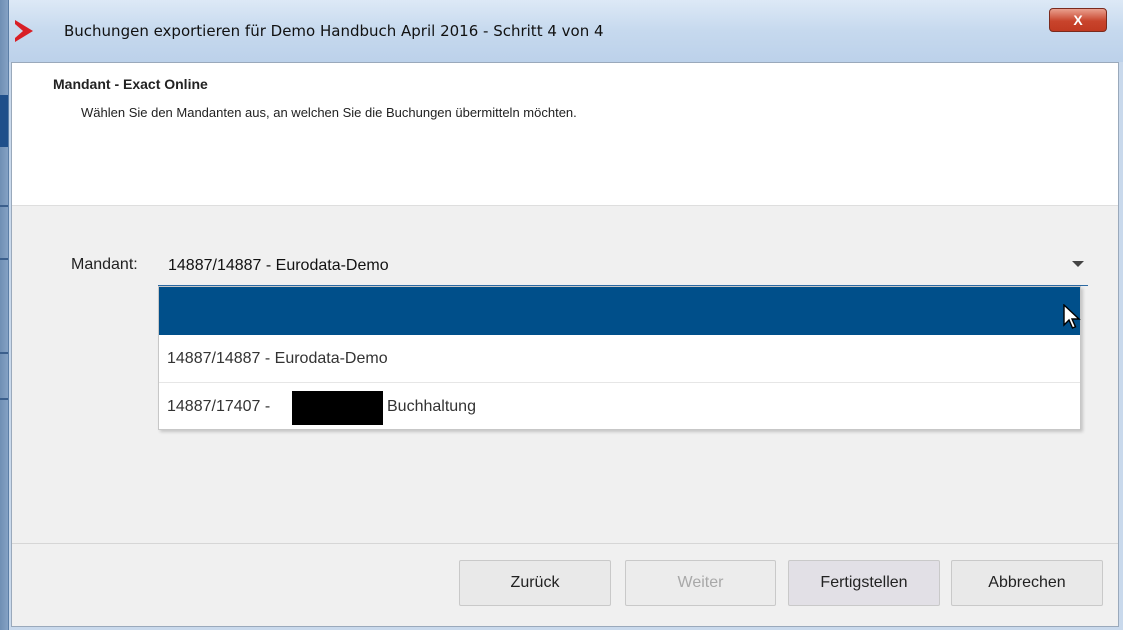 The image size is (1123, 630). I want to click on app-logo-icon-cutout, so click(19, 31).